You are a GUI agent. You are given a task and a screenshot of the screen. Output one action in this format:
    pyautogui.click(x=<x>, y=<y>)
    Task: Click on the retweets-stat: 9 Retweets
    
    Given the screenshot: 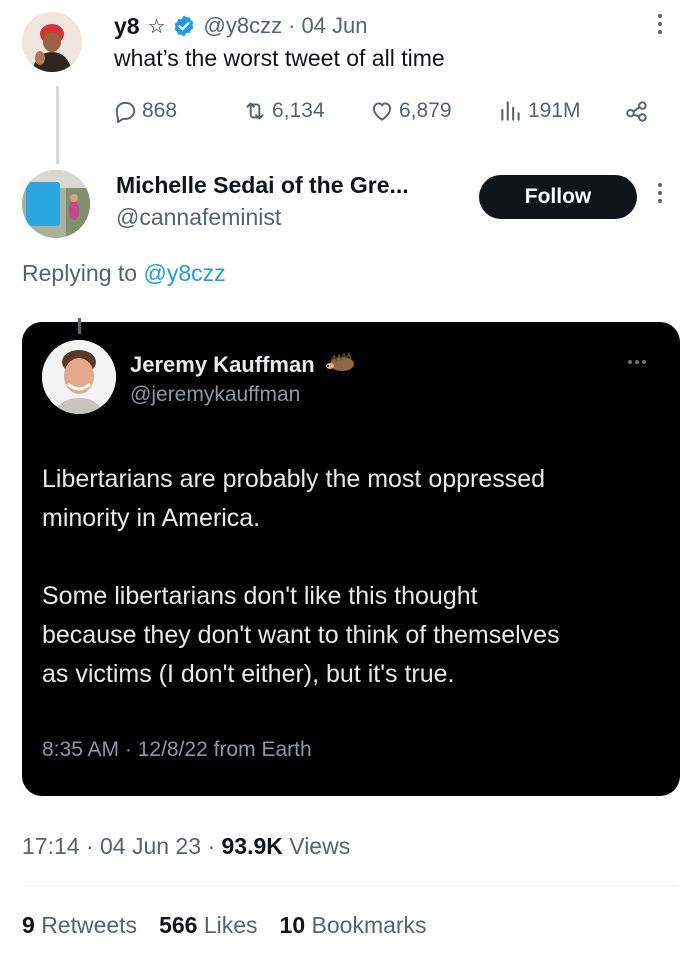 What is the action you would take?
    pyautogui.click(x=79, y=925)
    